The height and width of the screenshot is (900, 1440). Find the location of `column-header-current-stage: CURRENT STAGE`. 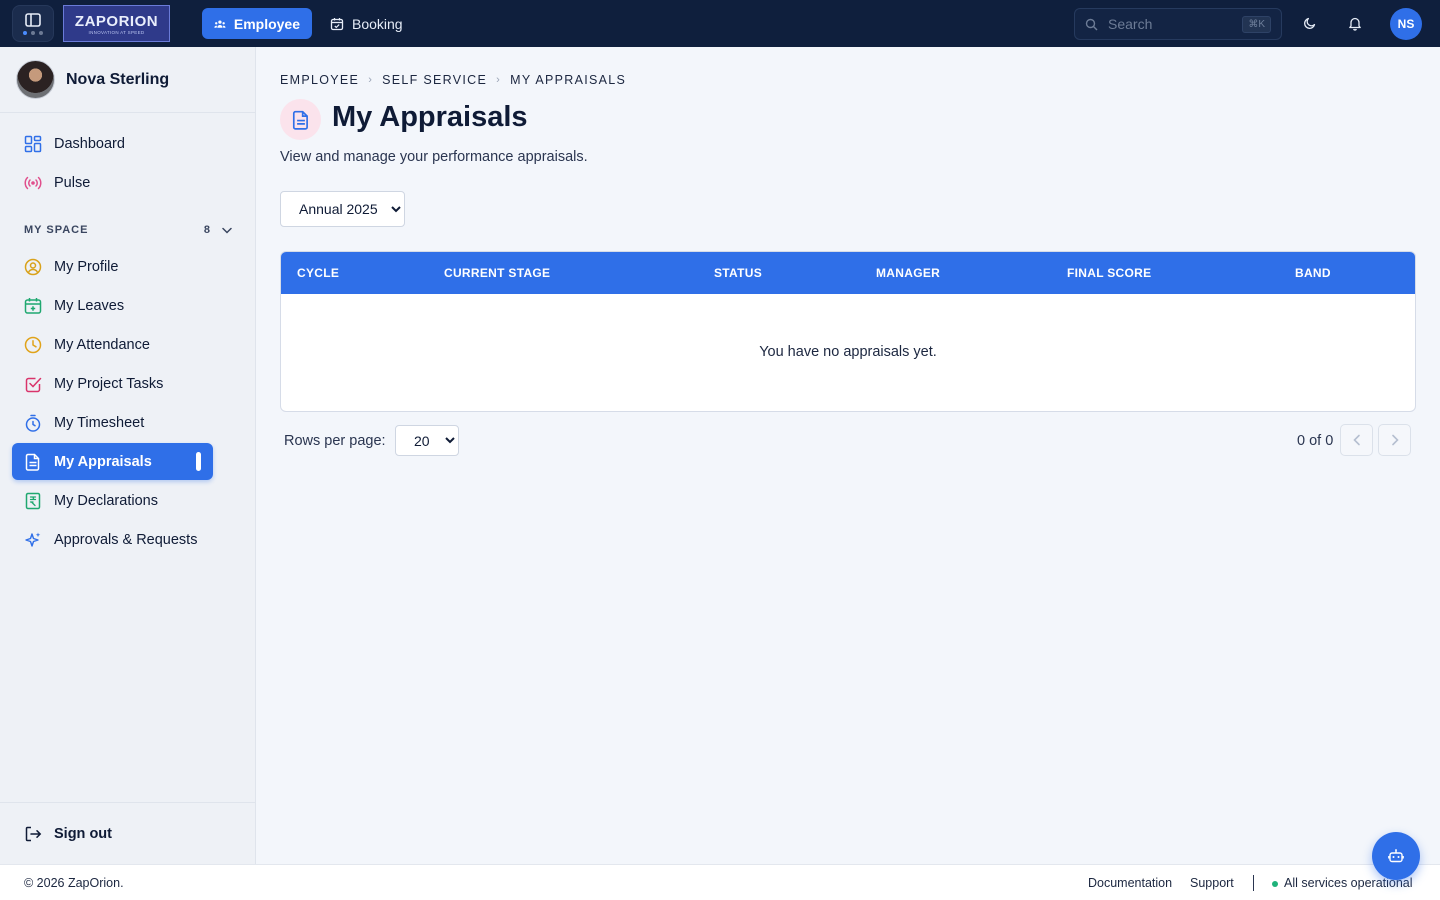

column-header-current-stage: CURRENT STAGE is located at coordinates (497, 273).